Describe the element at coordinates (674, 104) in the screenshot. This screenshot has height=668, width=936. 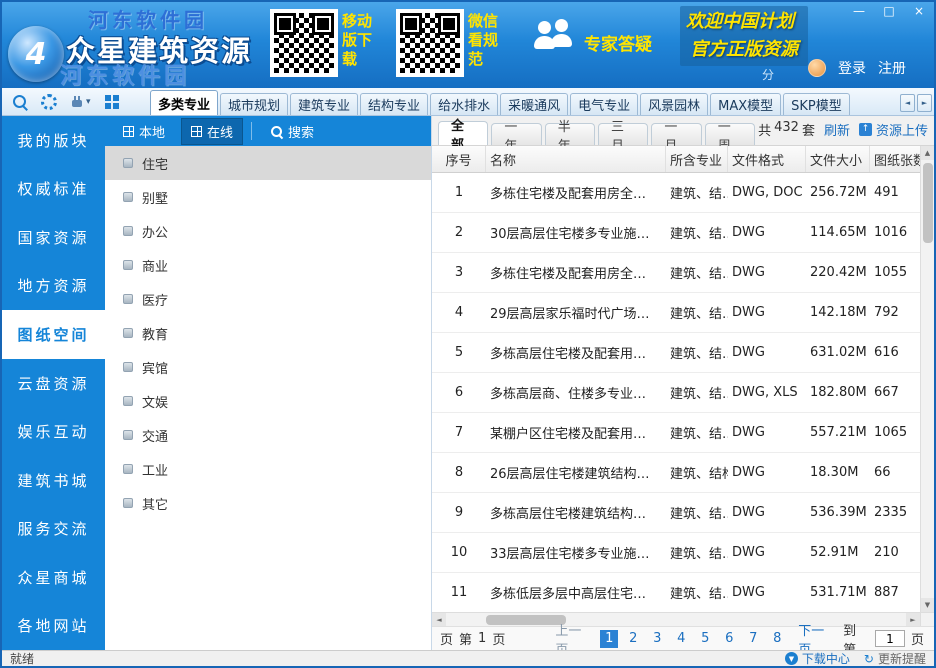
I see `tab-landscape: 风景园林` at that location.